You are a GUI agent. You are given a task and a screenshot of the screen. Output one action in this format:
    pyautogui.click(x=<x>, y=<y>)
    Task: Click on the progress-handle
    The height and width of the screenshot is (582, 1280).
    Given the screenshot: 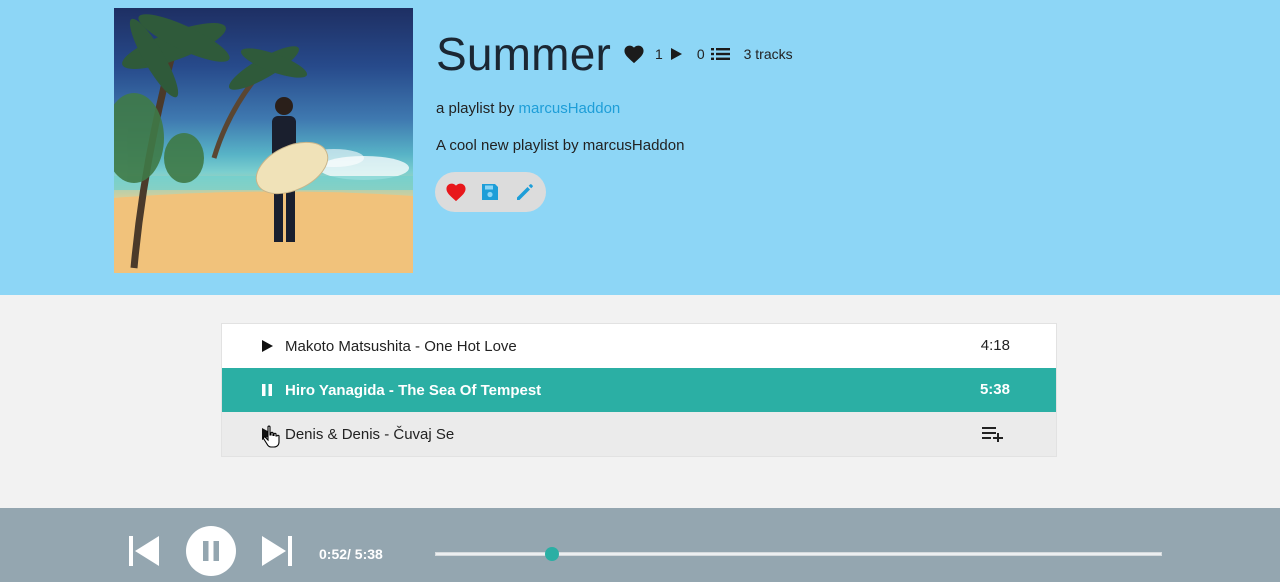 What is the action you would take?
    pyautogui.click(x=552, y=554)
    